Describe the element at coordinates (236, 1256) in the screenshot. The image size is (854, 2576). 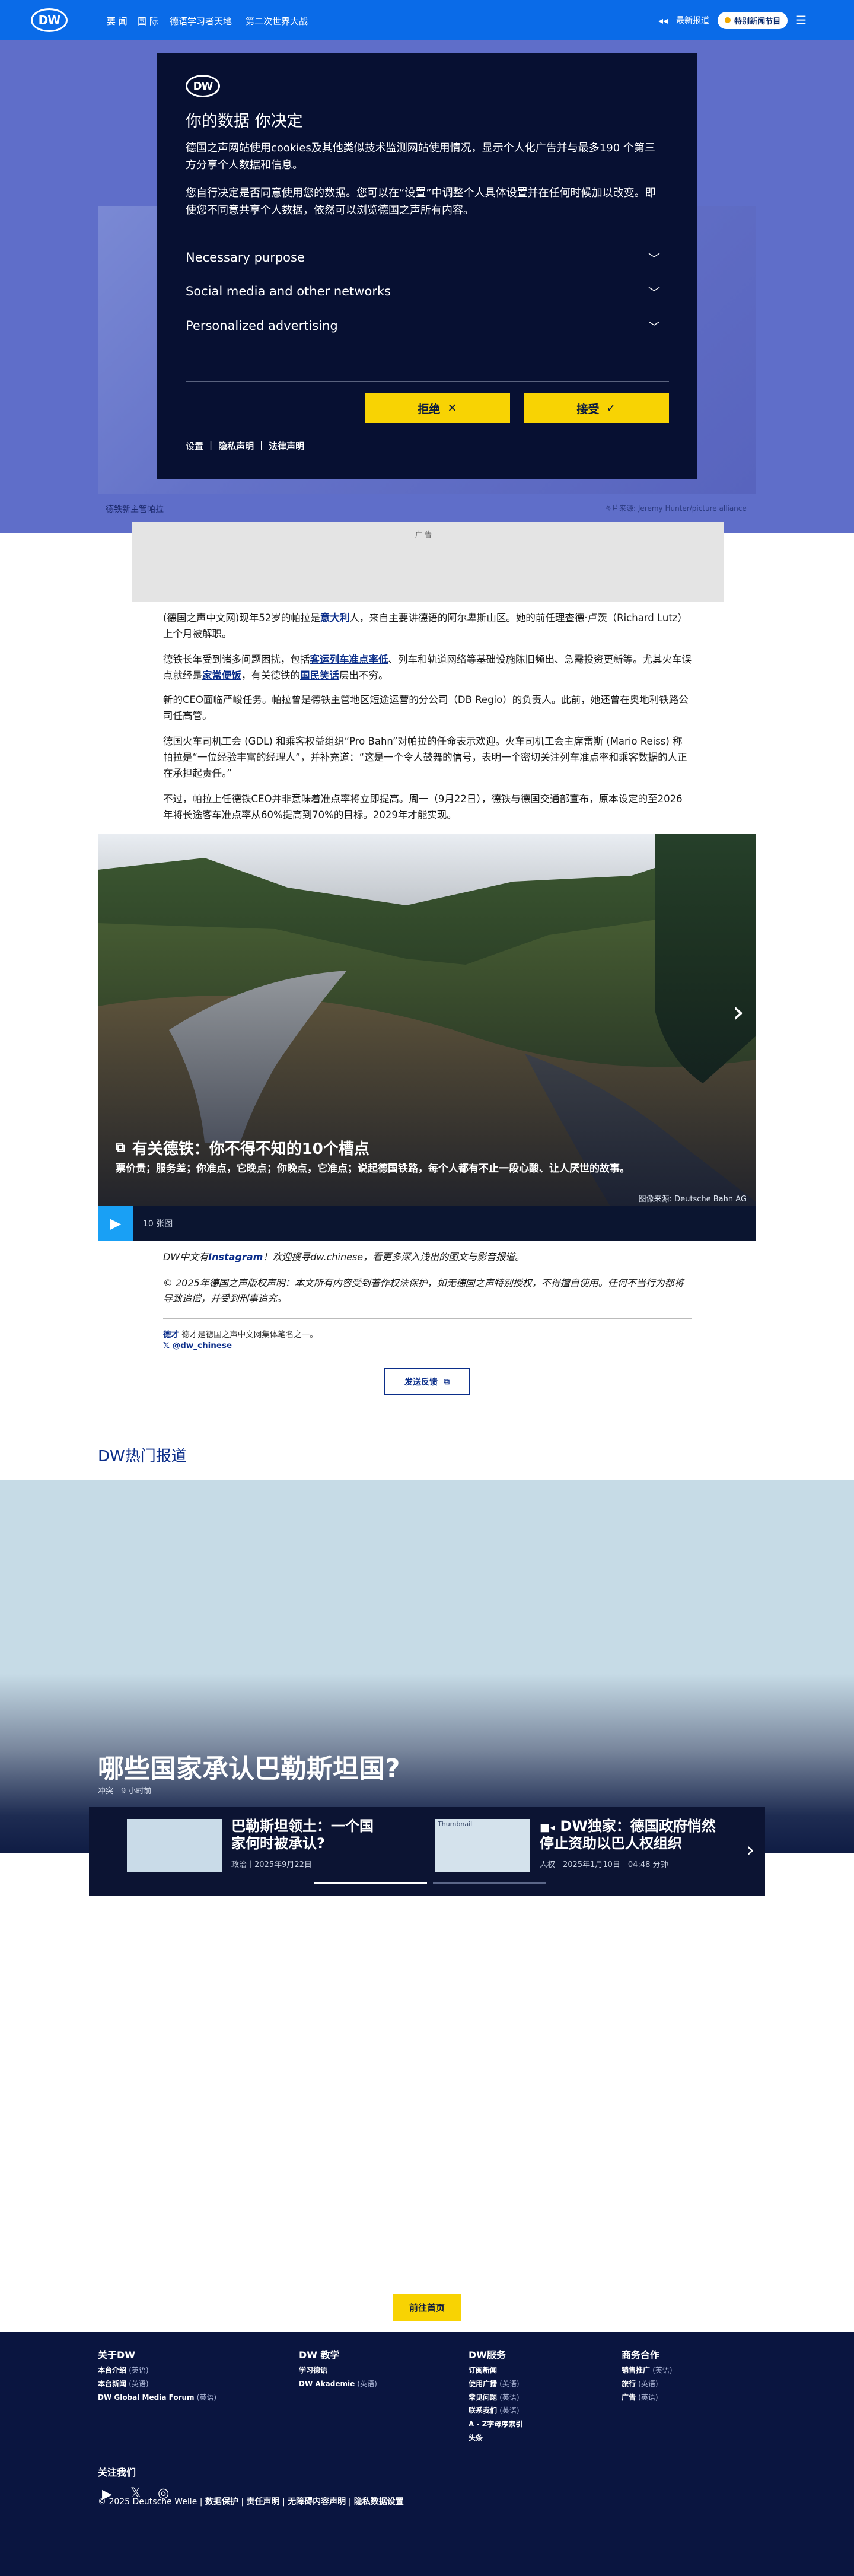
I see `instagram-link: Instagram` at that location.